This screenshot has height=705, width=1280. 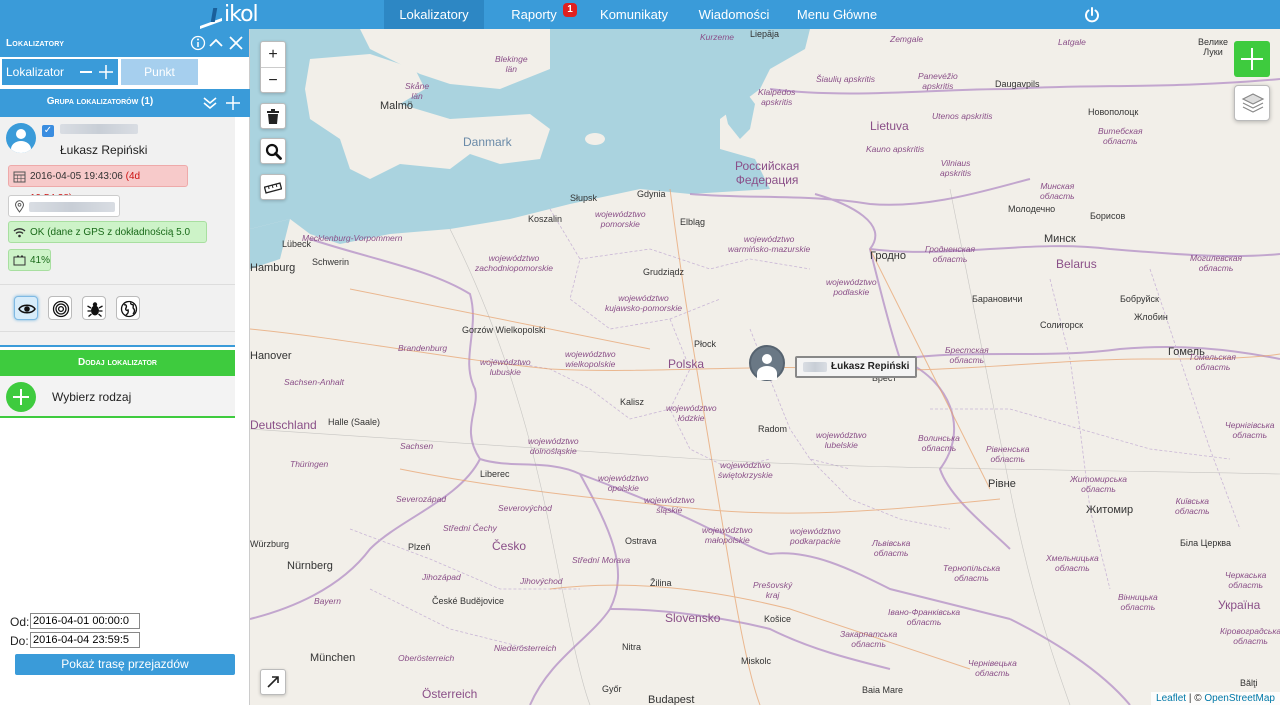 I want to click on map-label-khmel: Хмельницька область, so click(x=1072, y=563).